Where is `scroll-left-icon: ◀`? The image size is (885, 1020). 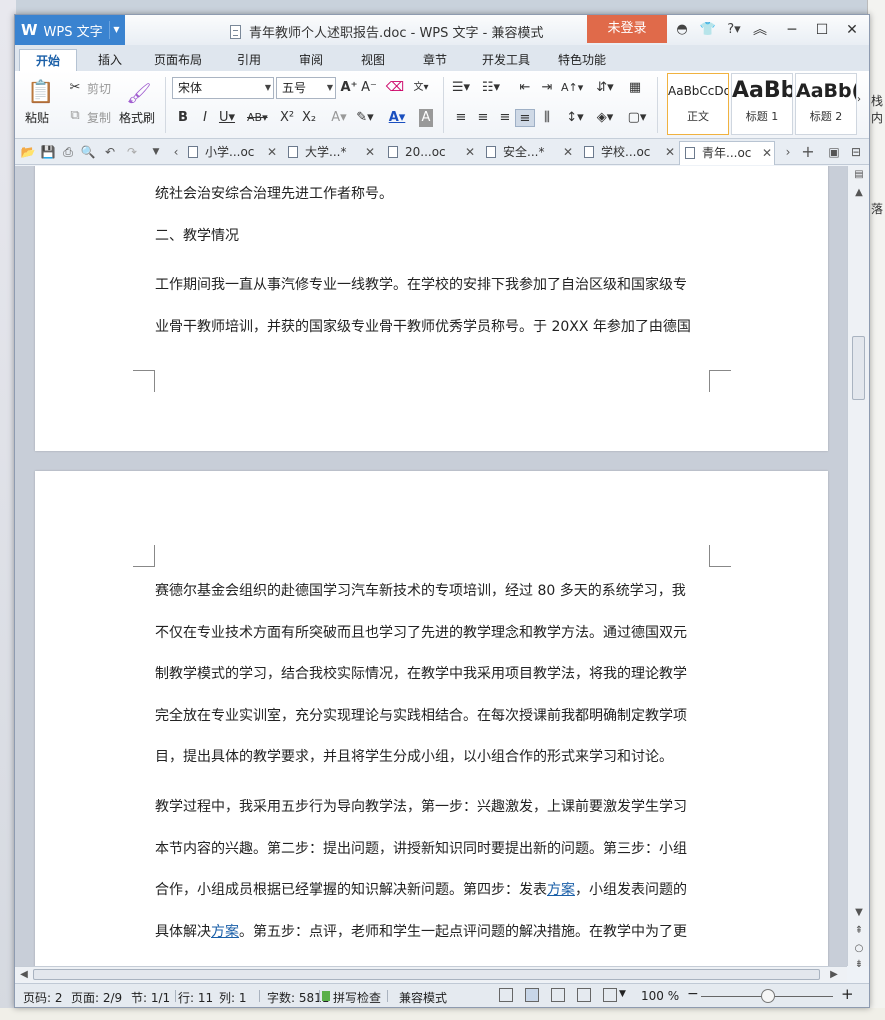 scroll-left-icon: ◀ is located at coordinates (24, 975).